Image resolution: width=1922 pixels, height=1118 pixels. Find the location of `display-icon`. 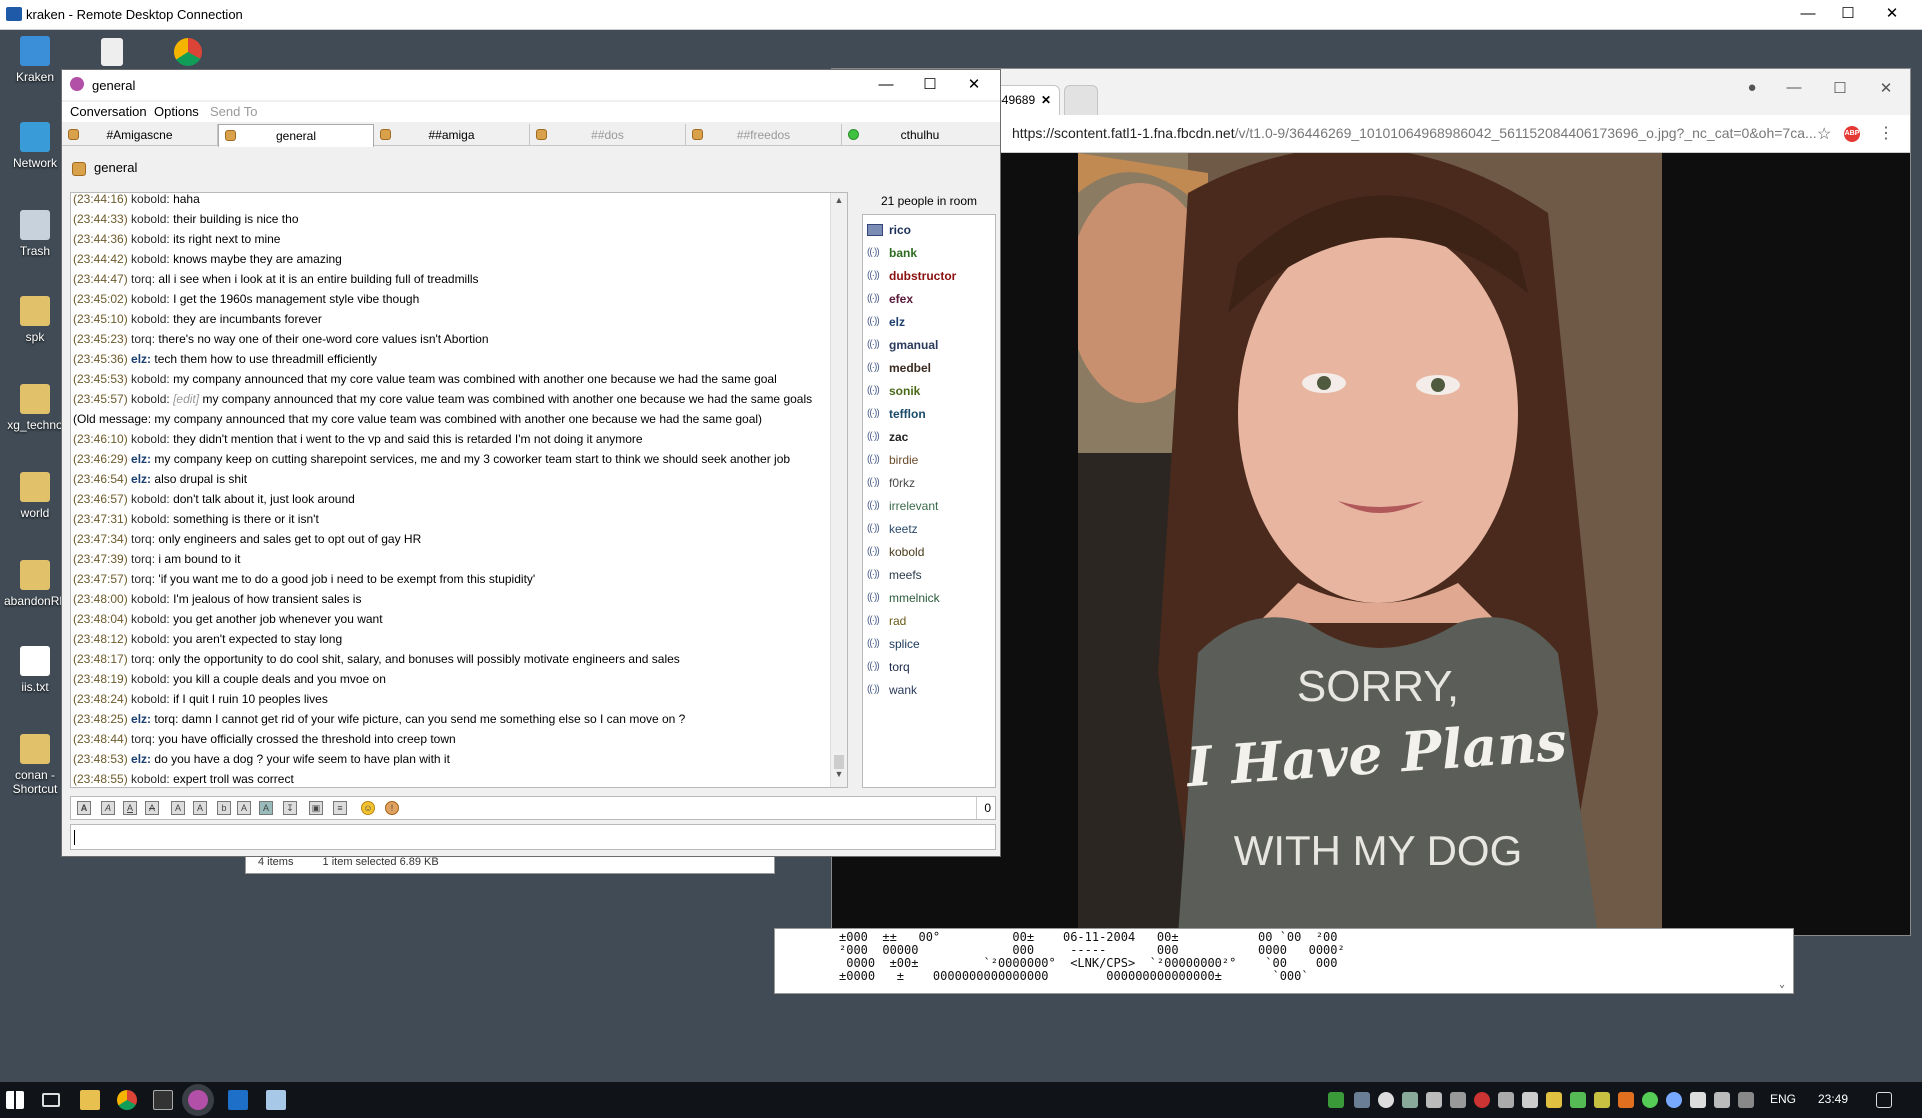

display-icon is located at coordinates (1530, 1100).